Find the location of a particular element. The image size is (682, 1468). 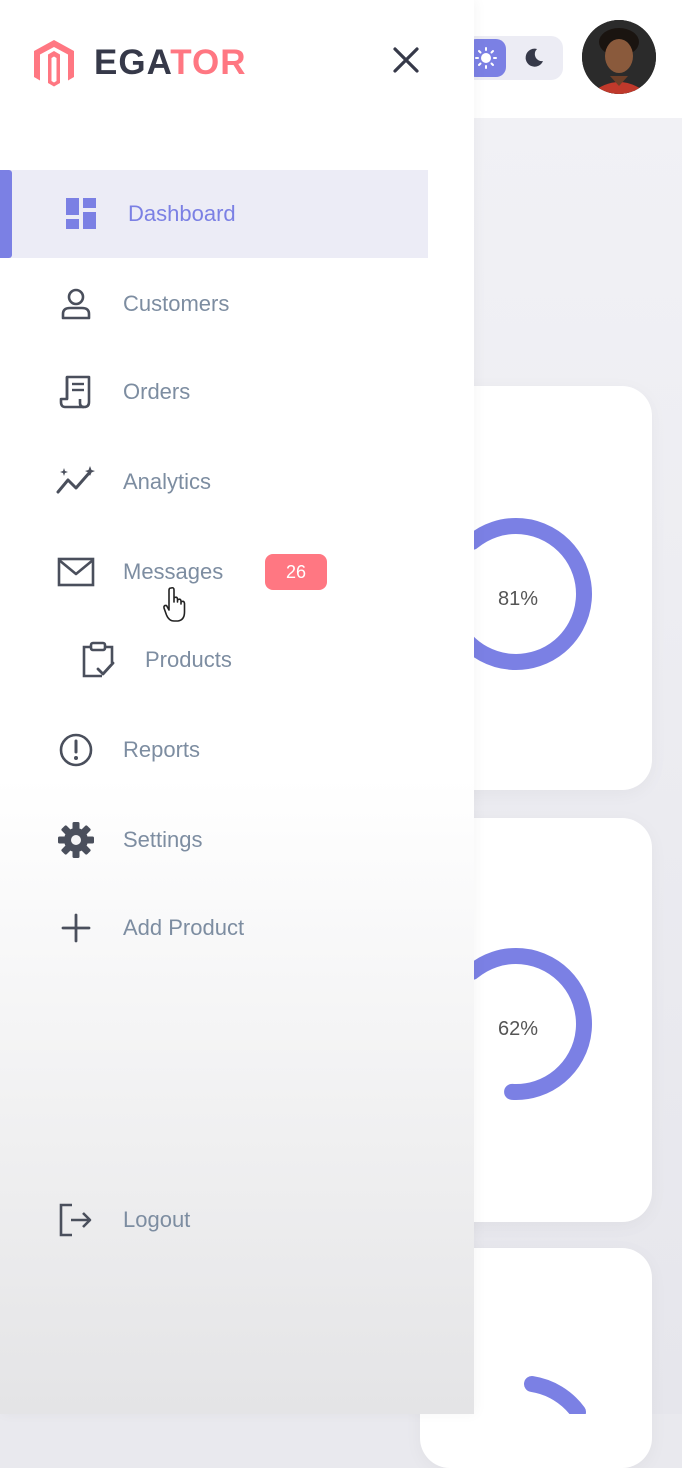

sidebar-item-add-product: Add Product is located at coordinates (214, 928).